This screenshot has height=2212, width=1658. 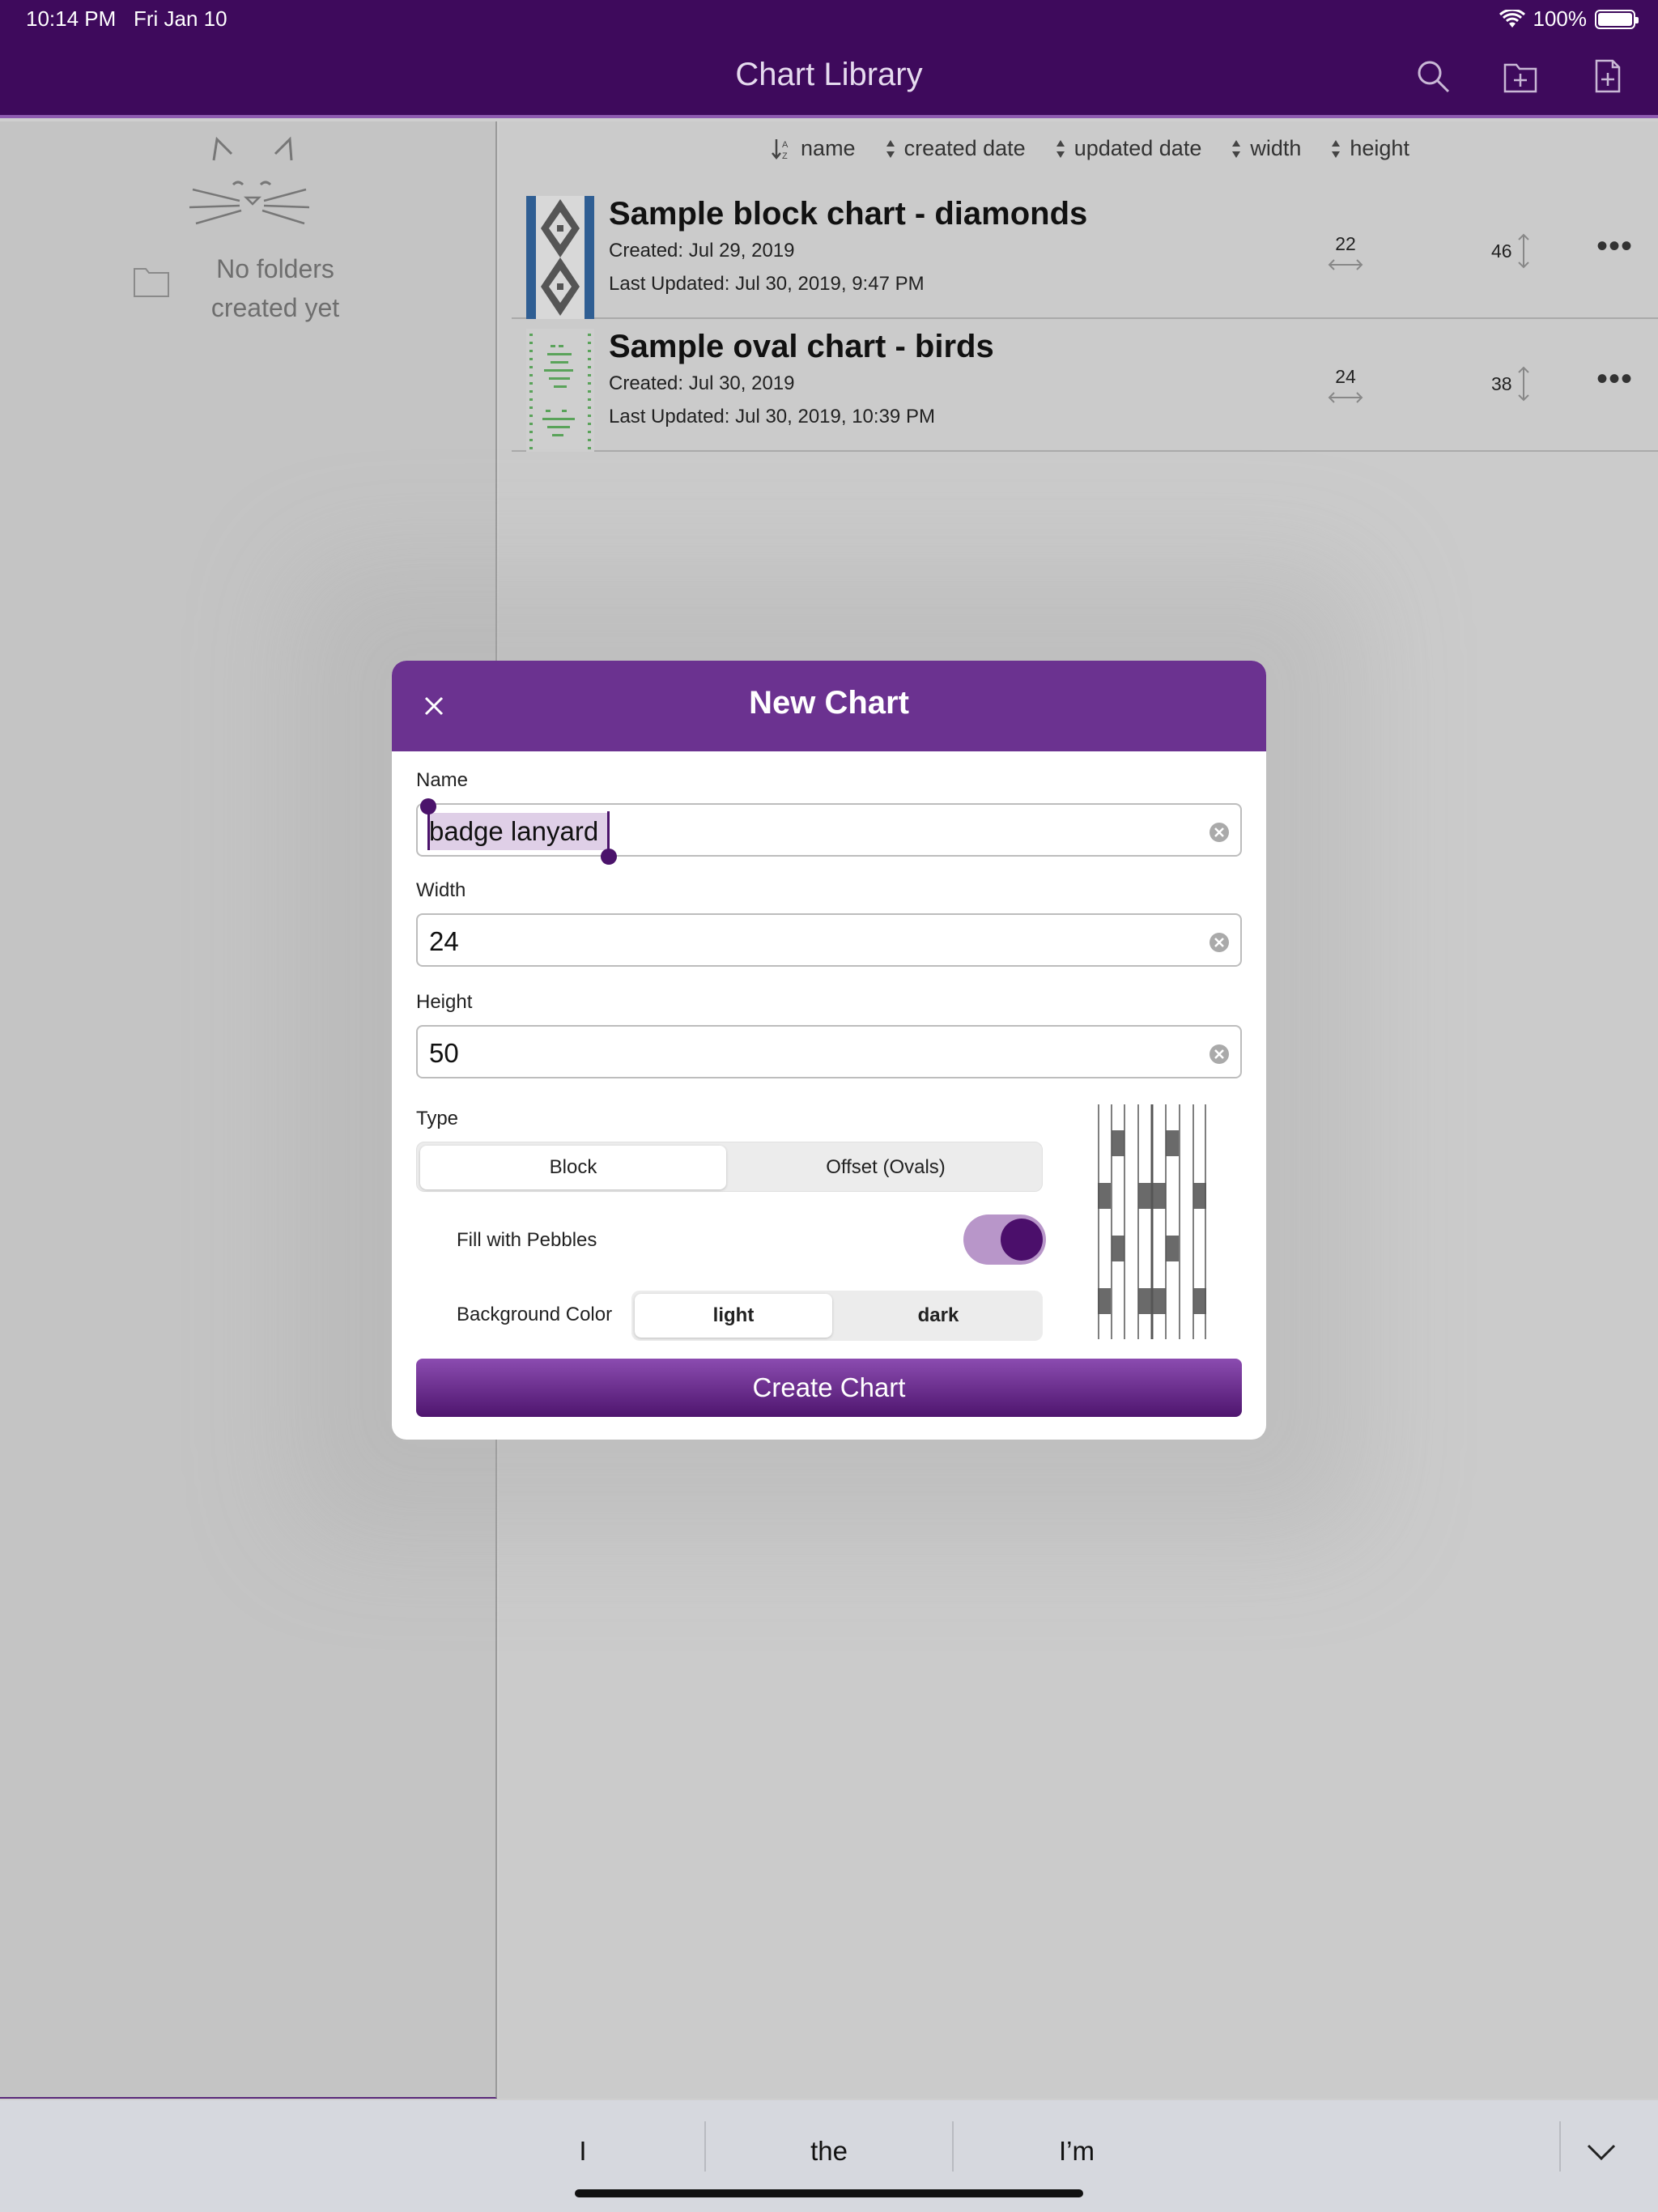 I want to click on home-indicator, so click(x=829, y=2193).